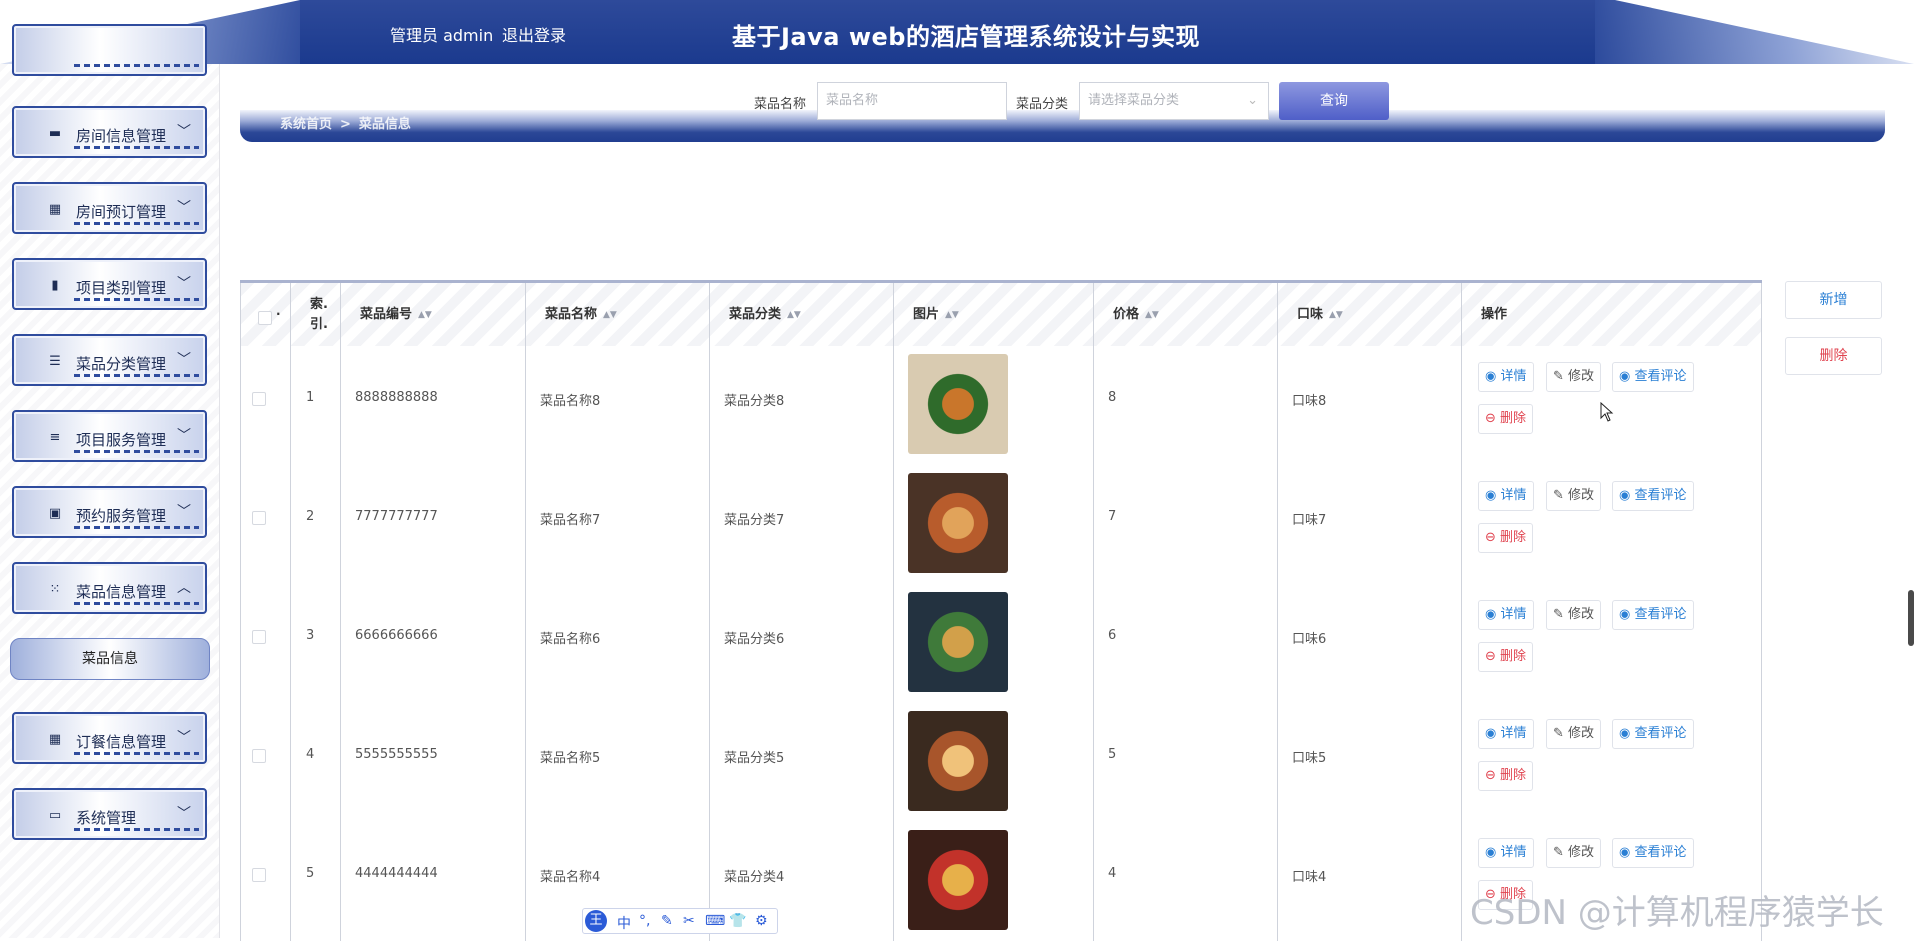 The height and width of the screenshot is (941, 1914). Describe the element at coordinates (936, 314) in the screenshot. I see `th-image: 图片 ▲▼` at that location.